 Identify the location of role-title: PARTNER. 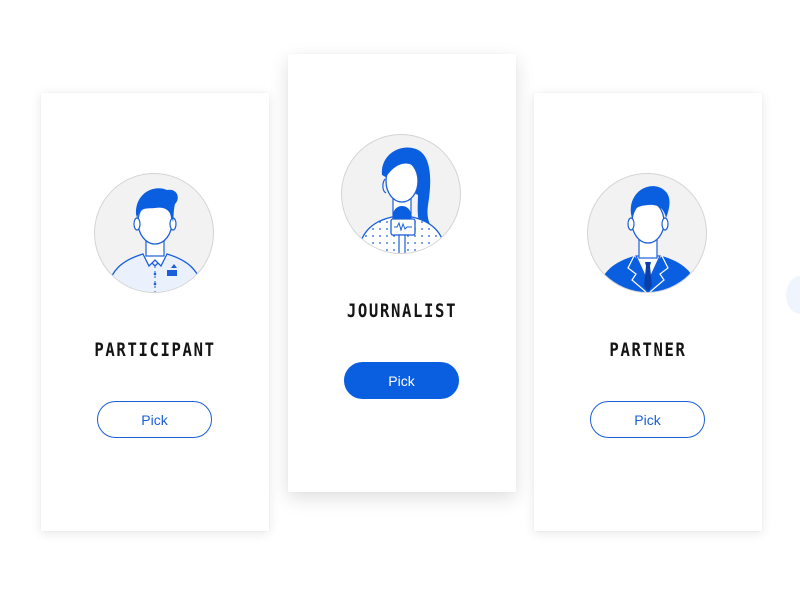
(648, 350).